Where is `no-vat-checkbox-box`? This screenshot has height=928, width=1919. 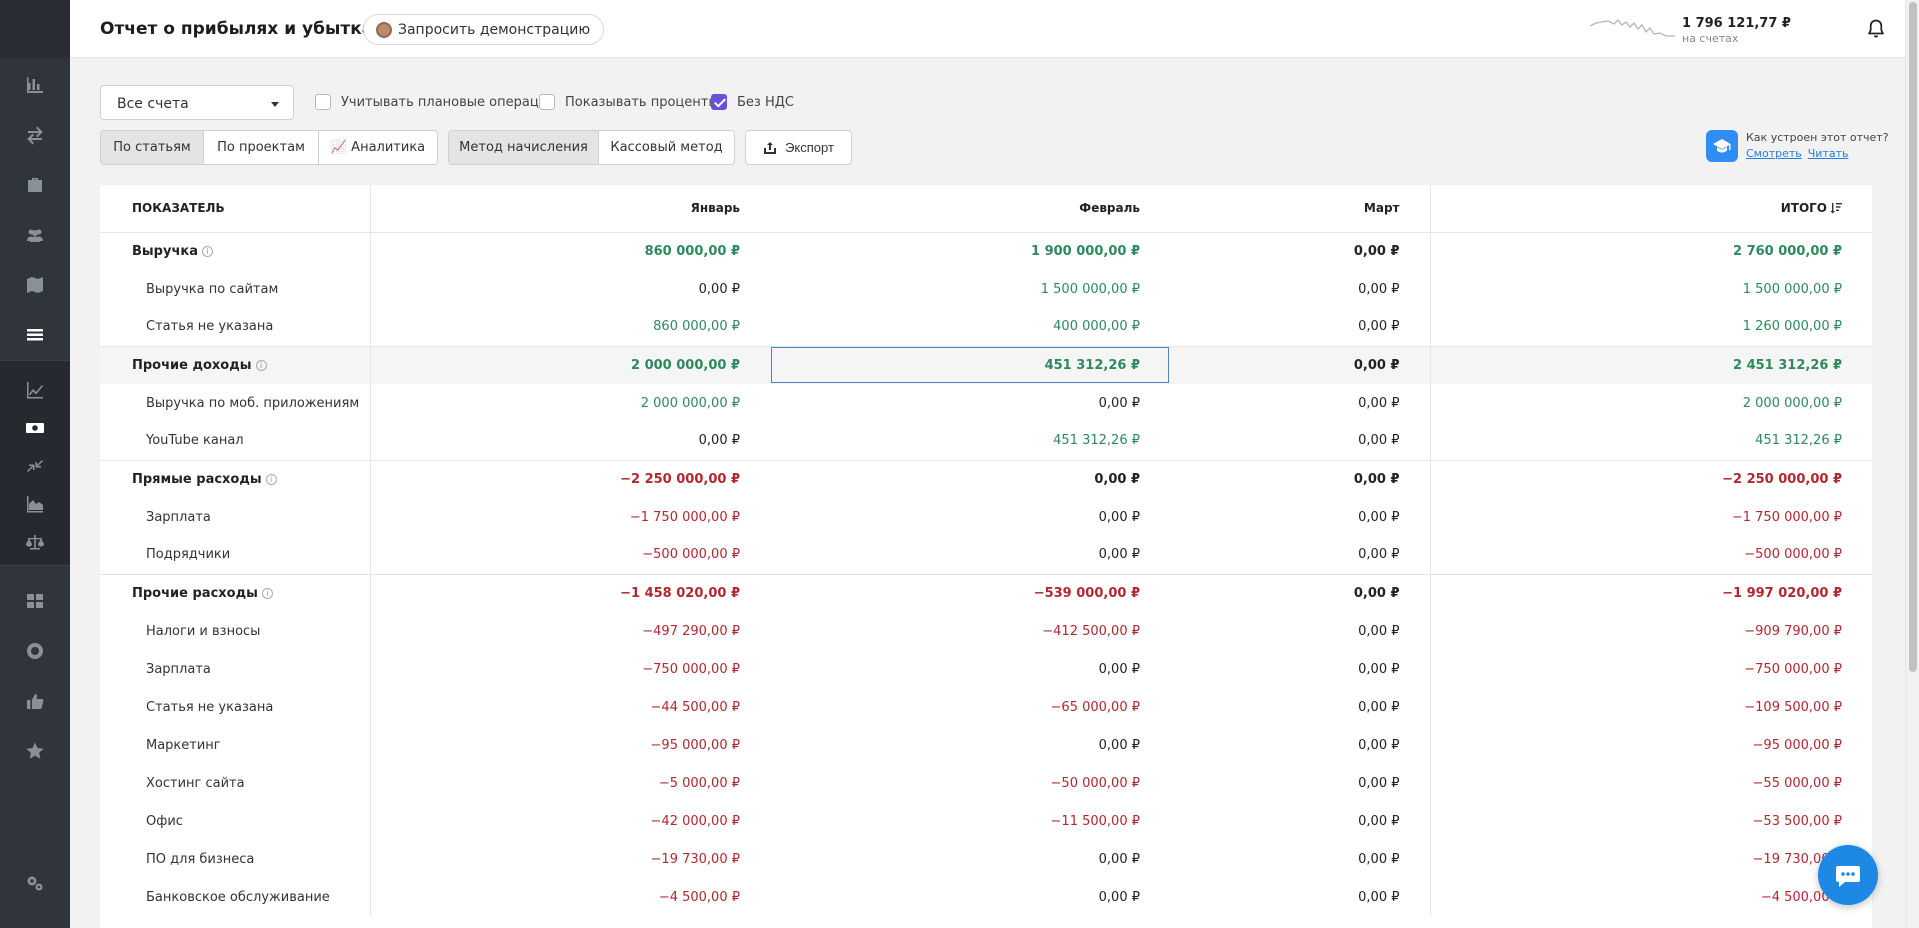
no-vat-checkbox-box is located at coordinates (719, 102).